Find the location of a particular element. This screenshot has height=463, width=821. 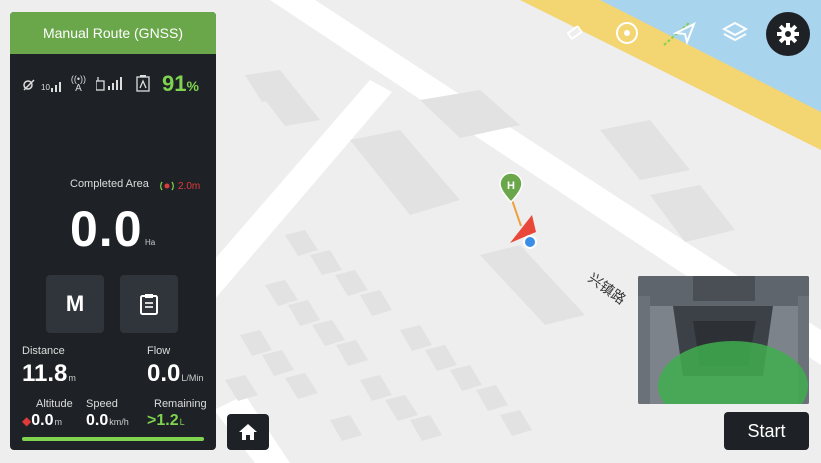

battery-icon is located at coordinates (143, 84).